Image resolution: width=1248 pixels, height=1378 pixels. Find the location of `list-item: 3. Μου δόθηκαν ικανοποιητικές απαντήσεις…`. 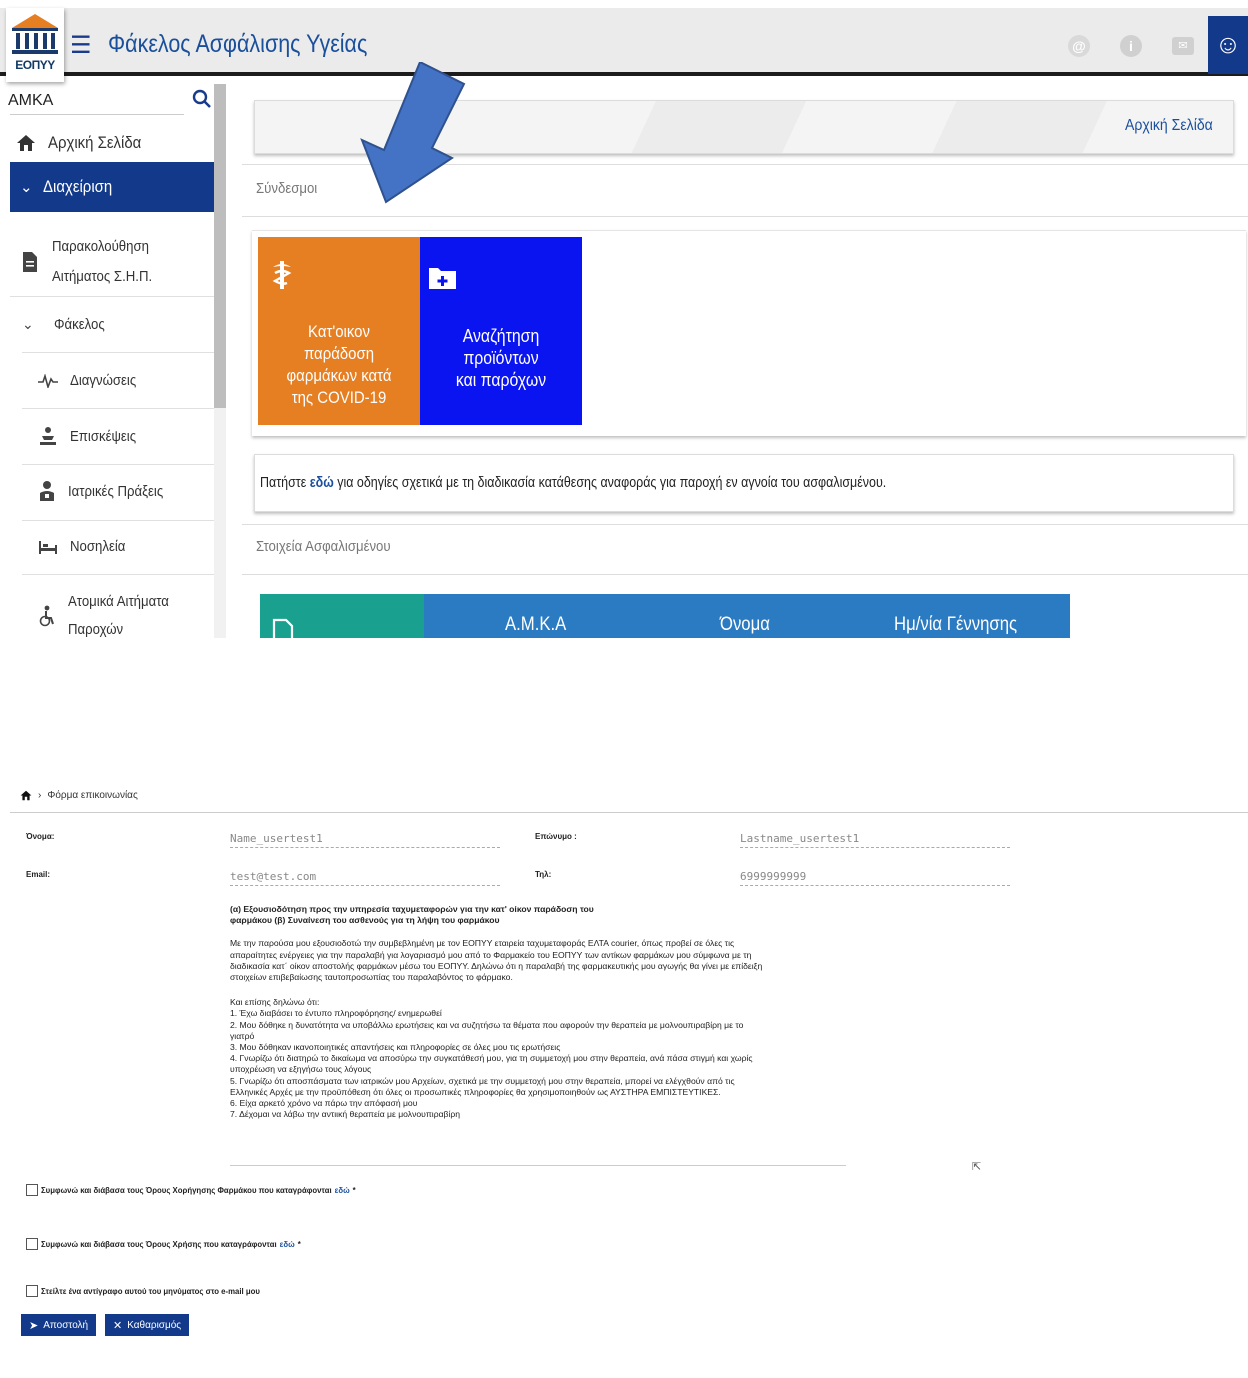

list-item: 3. Μου δόθηκαν ικανοποιητικές απαντήσεις… is located at coordinates (395, 1047).